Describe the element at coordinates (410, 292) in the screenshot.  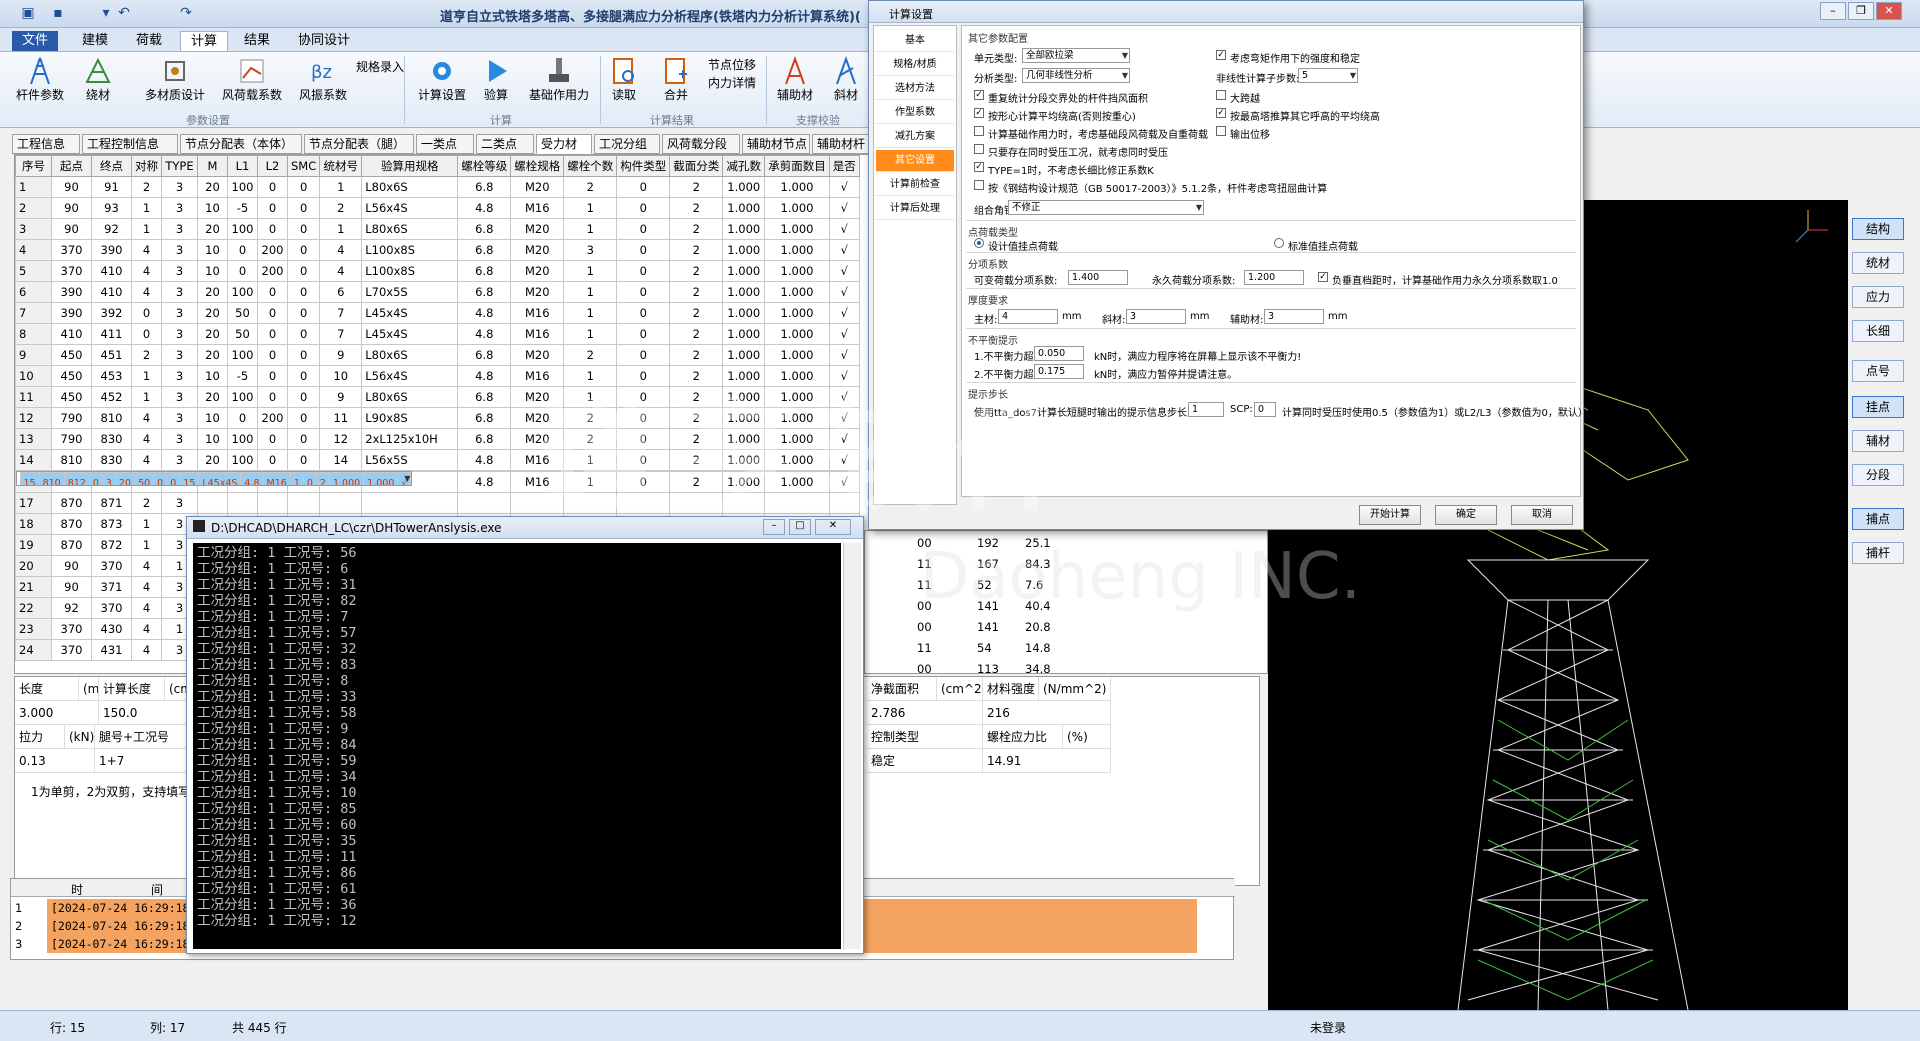
I see `table-cell: L70x5S` at that location.